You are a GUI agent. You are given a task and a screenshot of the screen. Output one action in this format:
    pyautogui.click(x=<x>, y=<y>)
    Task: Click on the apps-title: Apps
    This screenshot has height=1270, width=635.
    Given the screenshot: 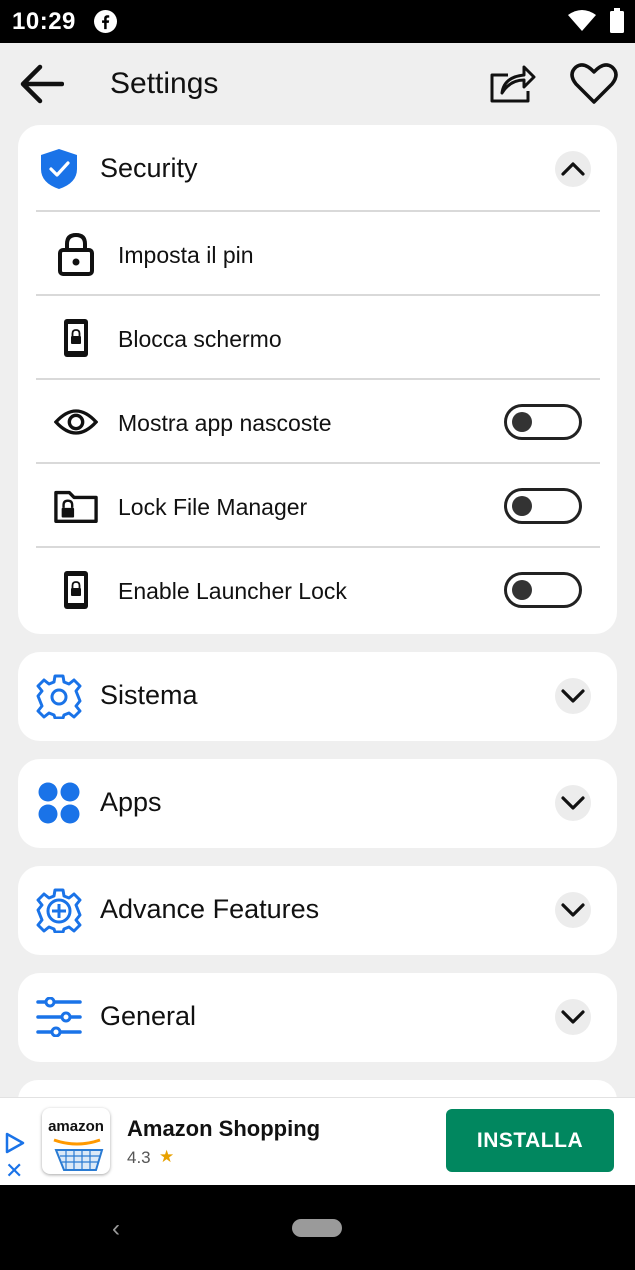 What is the action you would take?
    pyautogui.click(x=131, y=802)
    